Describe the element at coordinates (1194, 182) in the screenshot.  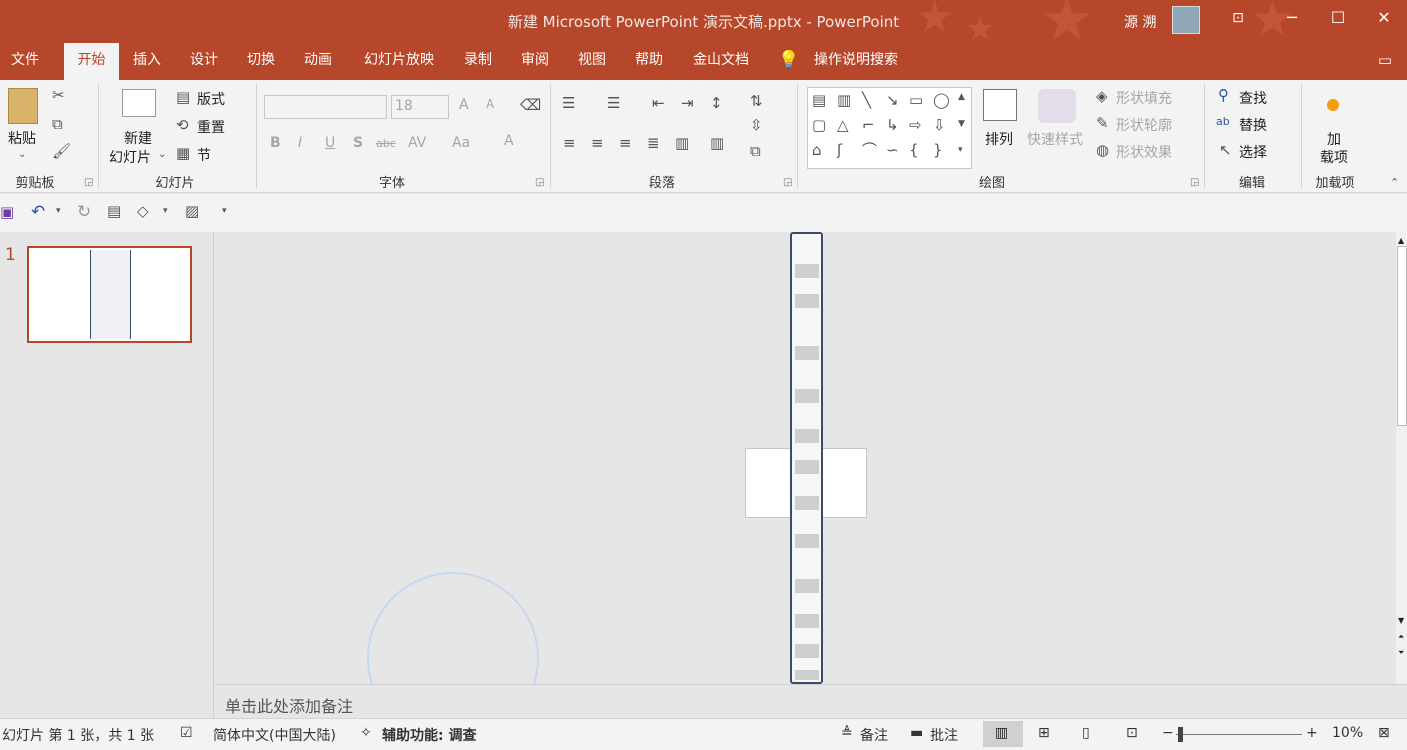
I see `drawing-launcher-icon: ◲` at that location.